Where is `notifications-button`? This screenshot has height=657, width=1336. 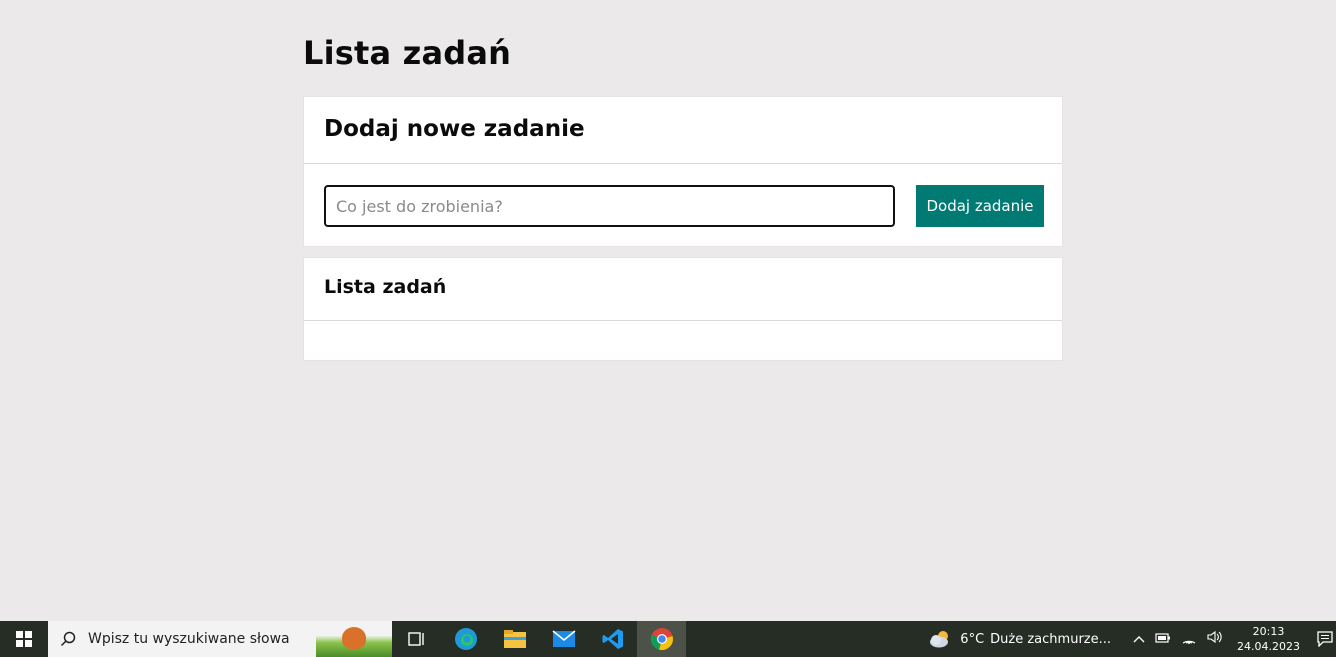
notifications-button is located at coordinates (1325, 639).